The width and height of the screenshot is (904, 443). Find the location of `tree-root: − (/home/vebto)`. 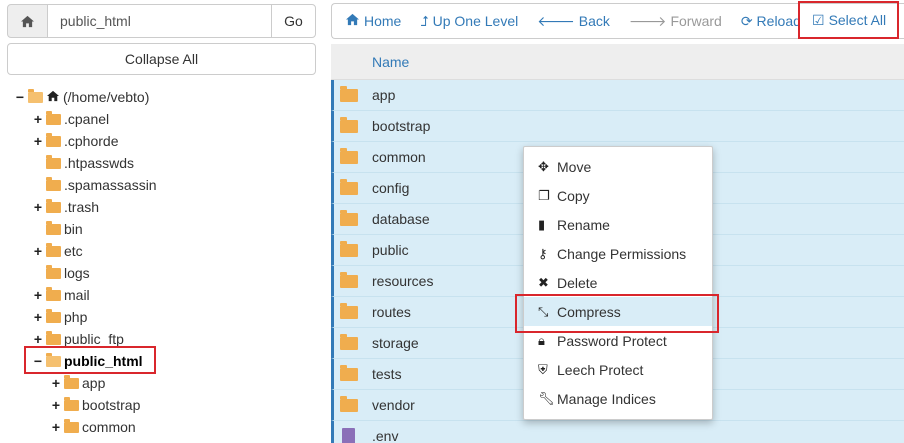

tree-root: − (/home/vebto) is located at coordinates (81, 97).